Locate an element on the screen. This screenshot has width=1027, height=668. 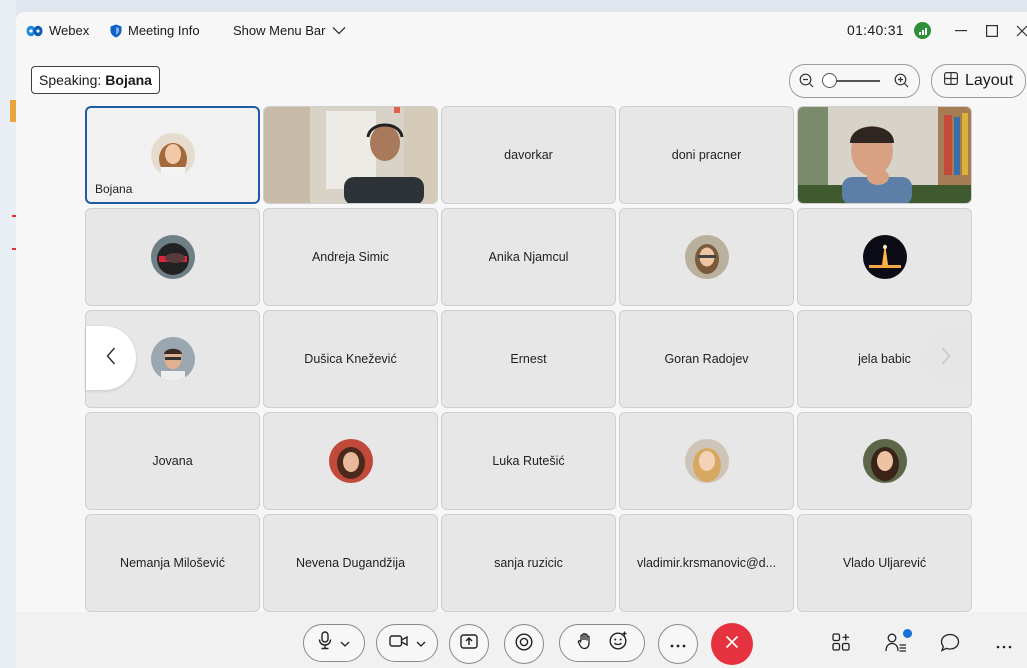
speaking-name: Bojana is located at coordinates (128, 80).